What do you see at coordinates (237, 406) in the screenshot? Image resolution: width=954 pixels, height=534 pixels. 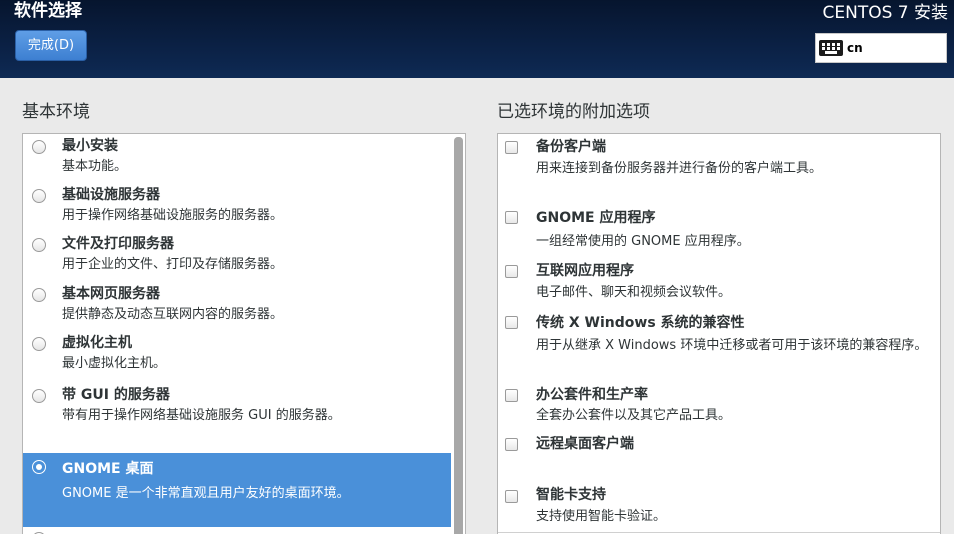 I see `env-option-server-with-gui: 带 GUI 的服务器 带有用于操作网络基础设施服务 GUI 的服务器。` at bounding box center [237, 406].